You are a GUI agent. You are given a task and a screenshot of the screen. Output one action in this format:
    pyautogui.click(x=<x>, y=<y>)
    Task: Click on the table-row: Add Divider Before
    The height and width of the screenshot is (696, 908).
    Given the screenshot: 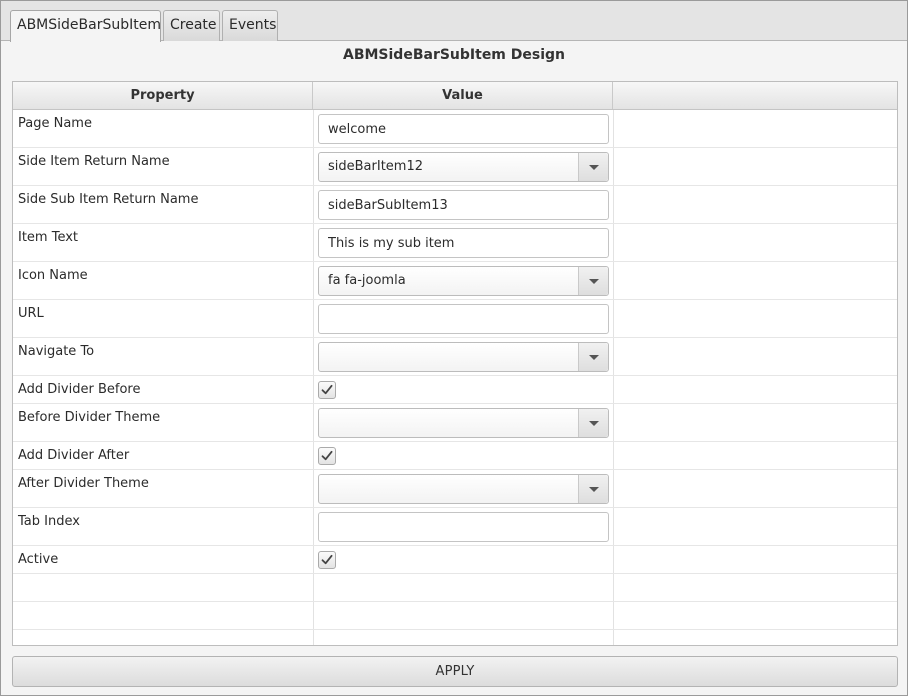 What is the action you would take?
    pyautogui.click(x=455, y=390)
    